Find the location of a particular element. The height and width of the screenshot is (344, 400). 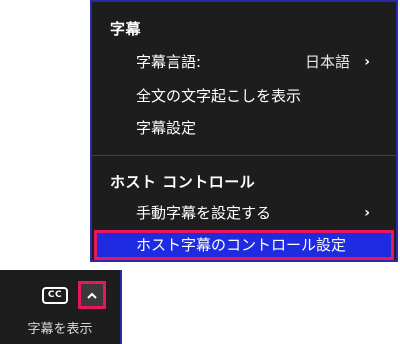

manual-captions-label: 手動字幕を設定する is located at coordinates (204, 213).